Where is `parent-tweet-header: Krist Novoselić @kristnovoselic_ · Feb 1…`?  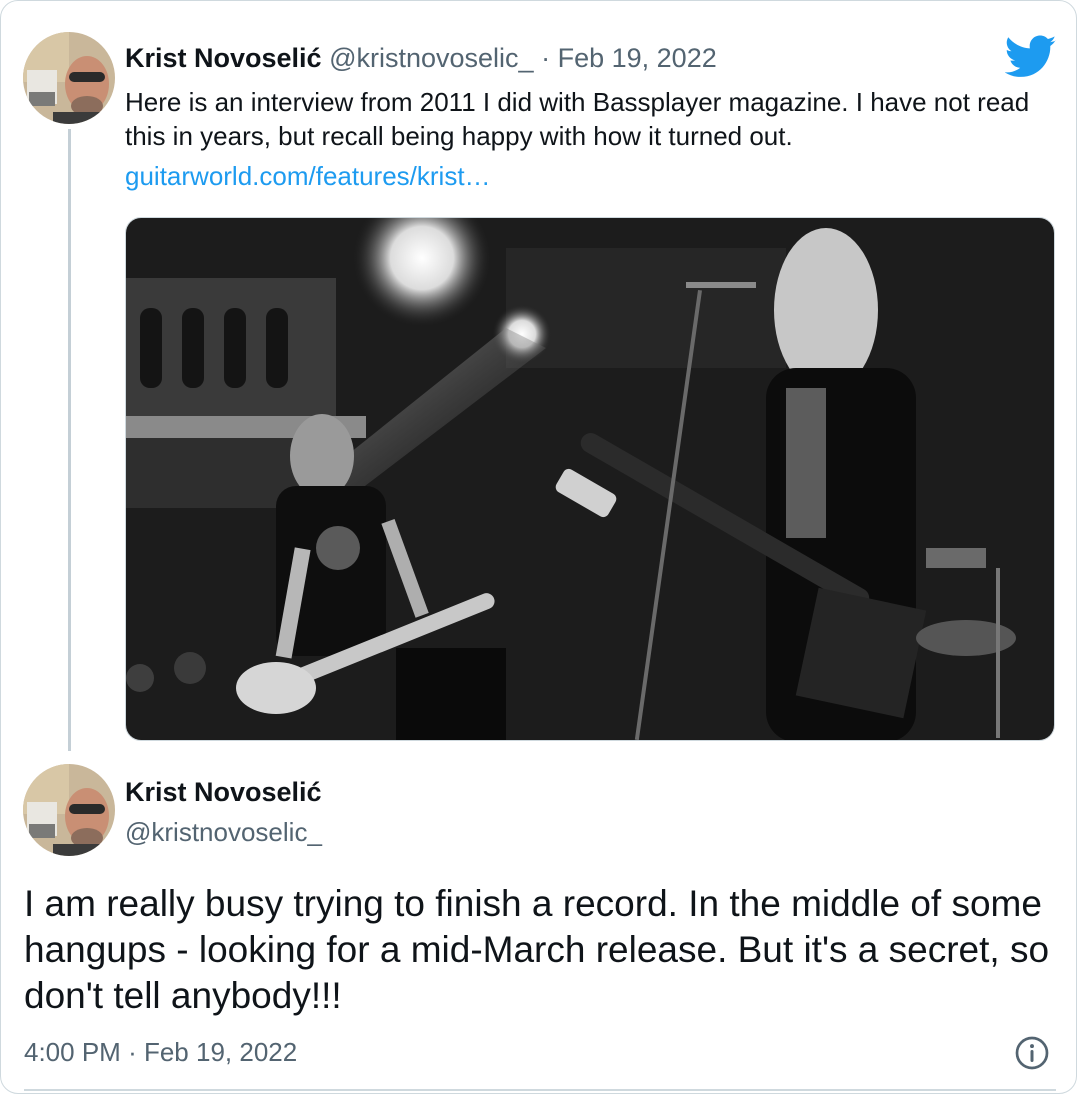
parent-tweet-header: Krist Novoselić @kristnovoselic_ · Feb 1… is located at coordinates (421, 58).